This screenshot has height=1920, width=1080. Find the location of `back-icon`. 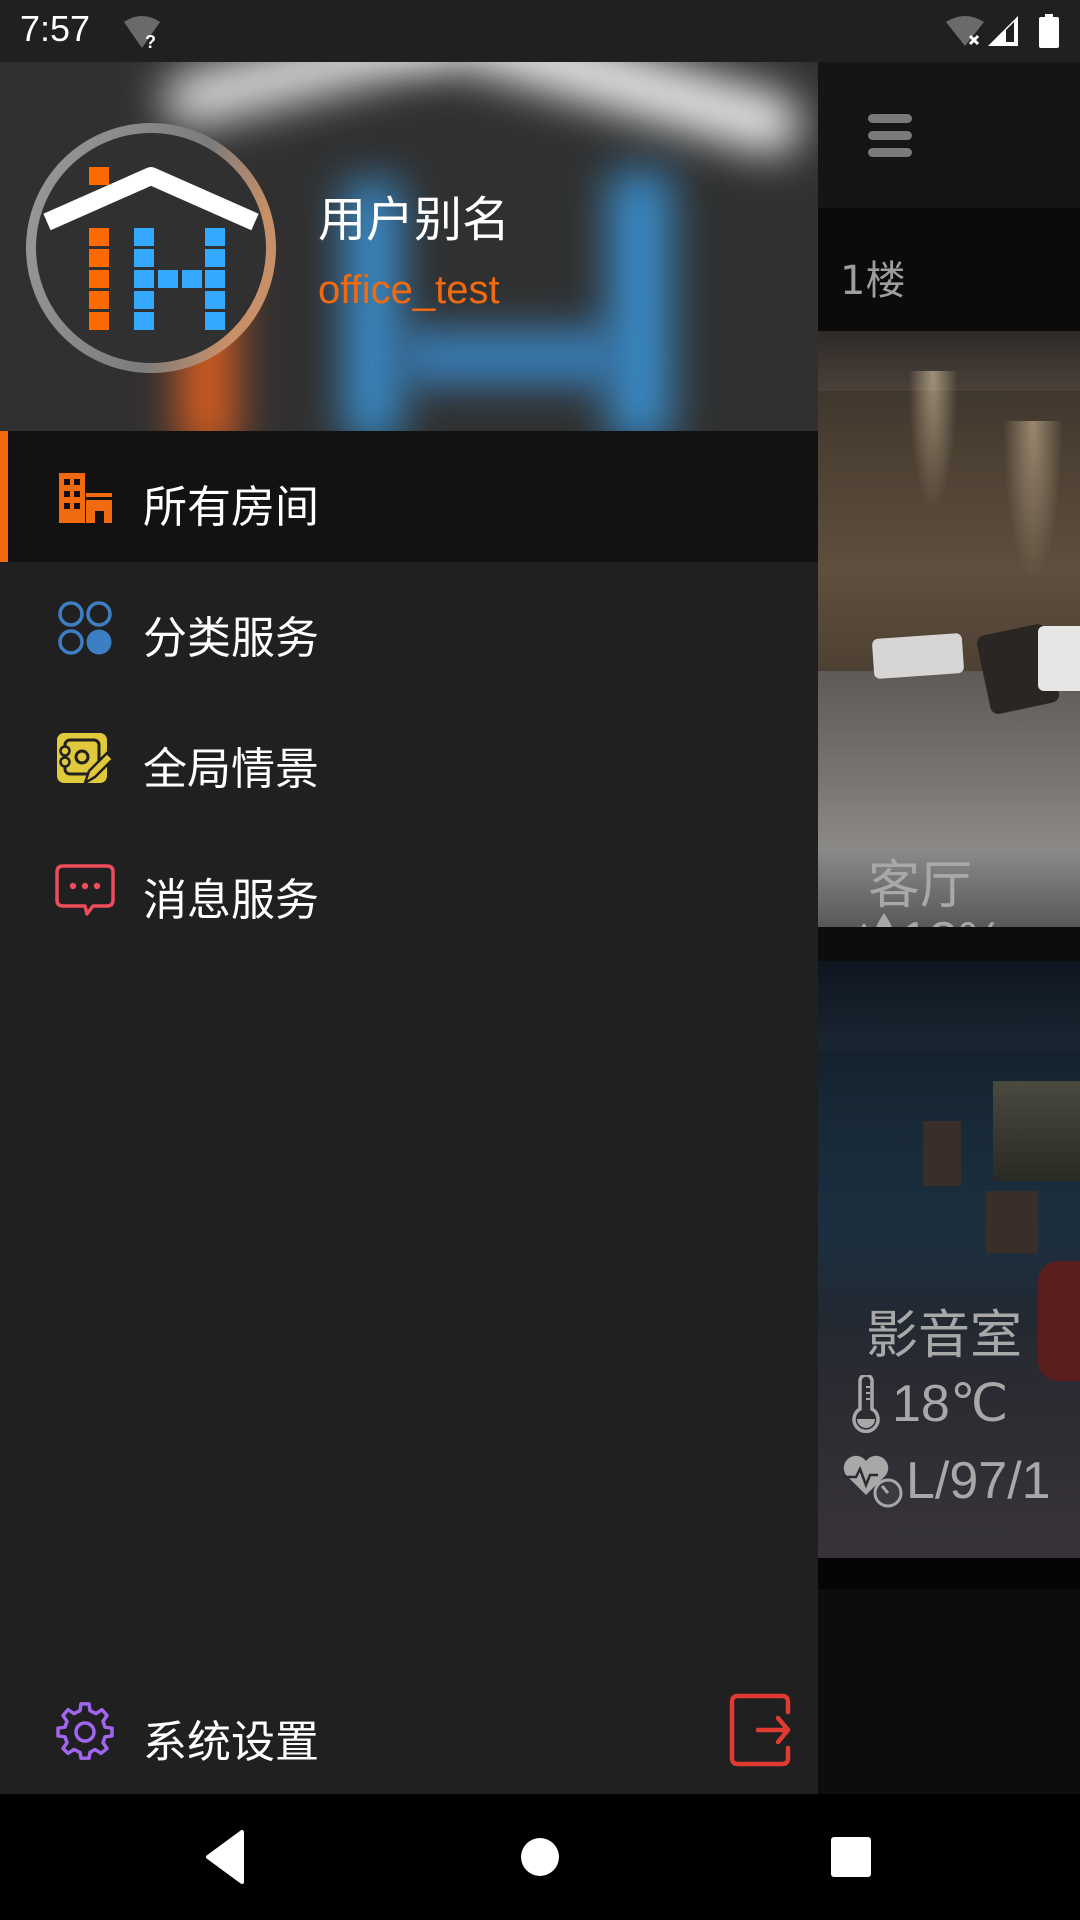

back-icon is located at coordinates (225, 1857).